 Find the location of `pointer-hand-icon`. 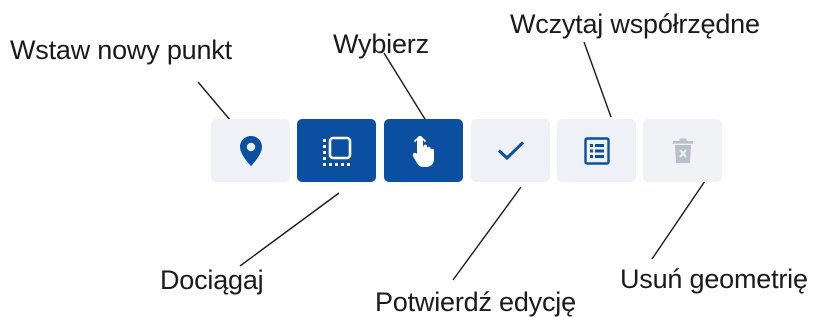

pointer-hand-icon is located at coordinates (423, 151).